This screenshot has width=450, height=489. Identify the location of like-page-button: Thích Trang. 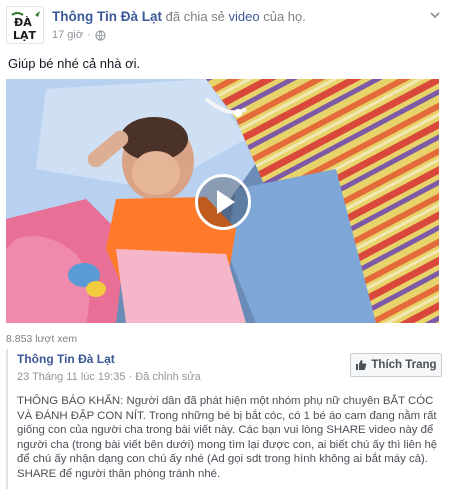
(396, 365).